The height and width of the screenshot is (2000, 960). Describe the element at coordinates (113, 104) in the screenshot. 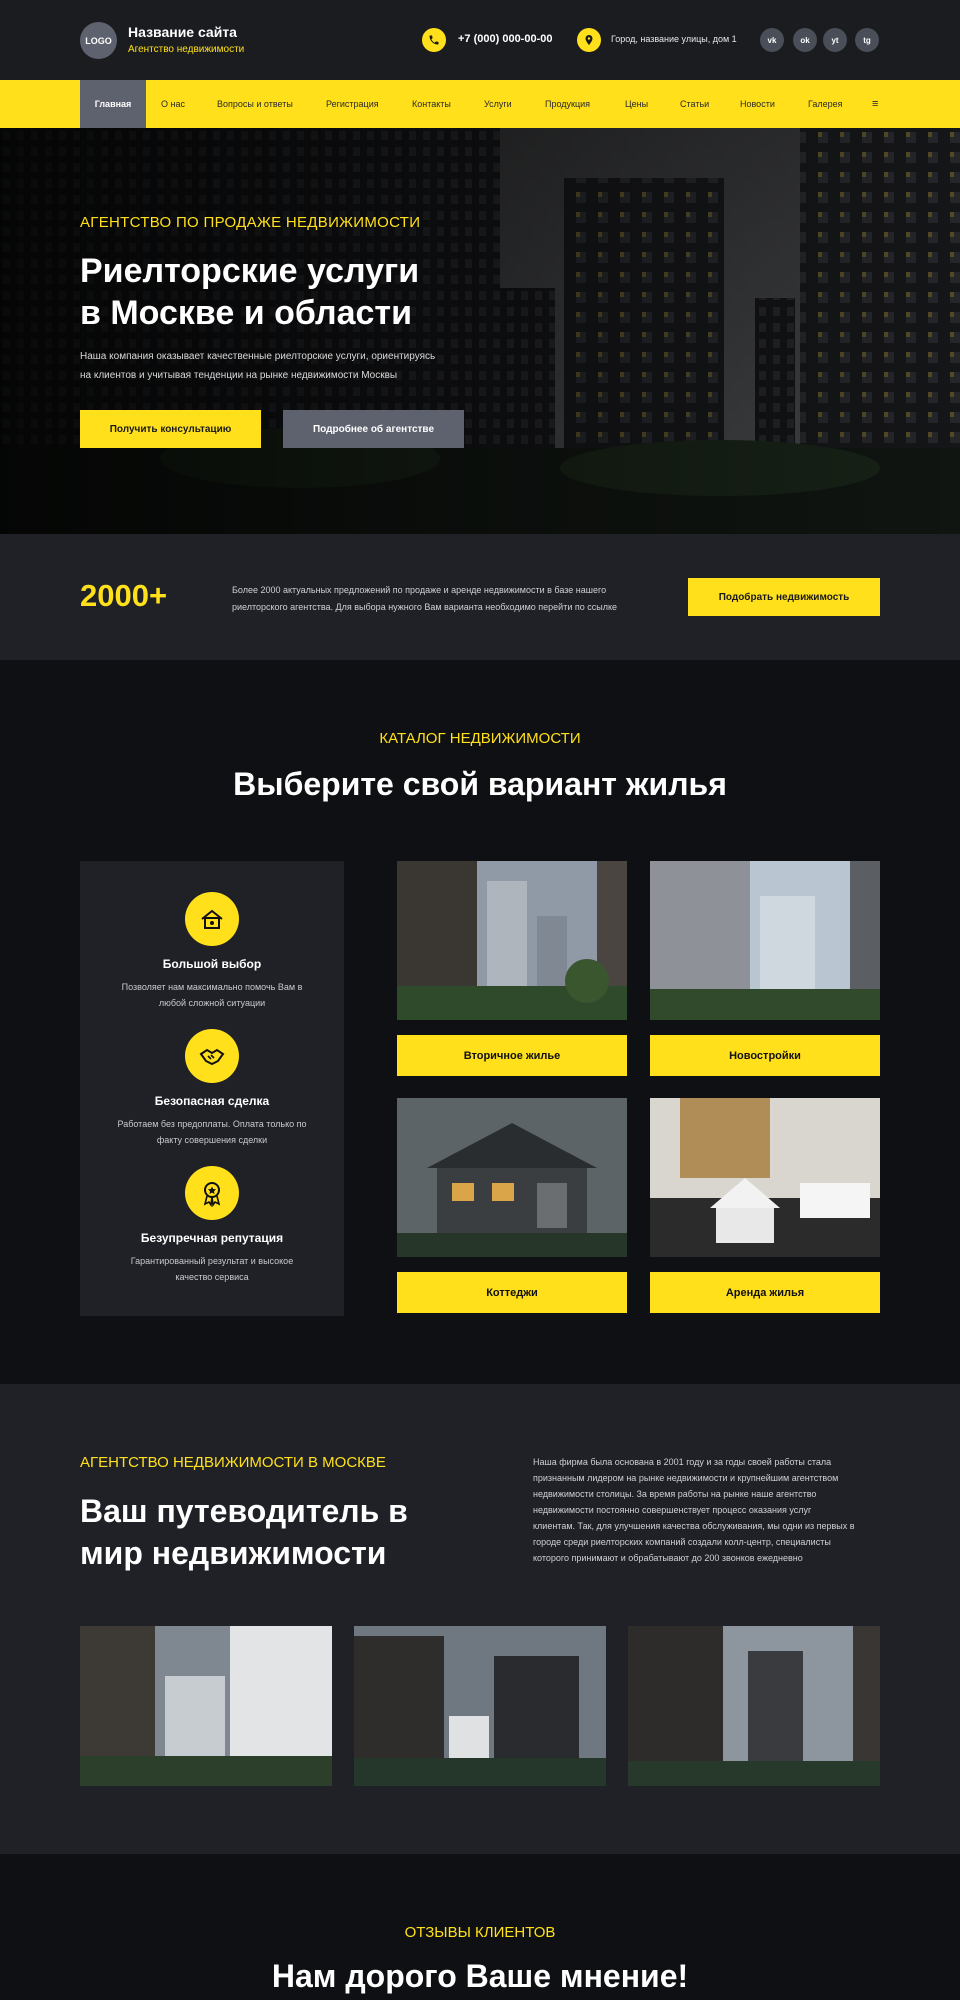

I see `nav-item-home: Главная` at that location.